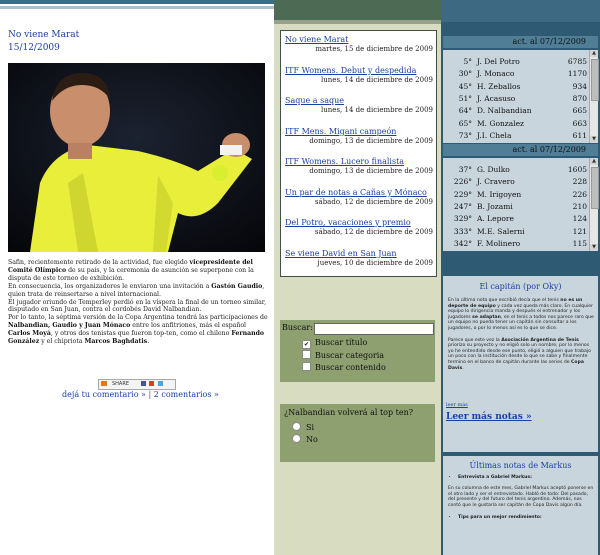 Image resolution: width=600 pixels, height=555 pixels. Describe the element at coordinates (516, 87) in the screenshot. I see `ranking-row: 45° H. Zeballos 934` at that location.